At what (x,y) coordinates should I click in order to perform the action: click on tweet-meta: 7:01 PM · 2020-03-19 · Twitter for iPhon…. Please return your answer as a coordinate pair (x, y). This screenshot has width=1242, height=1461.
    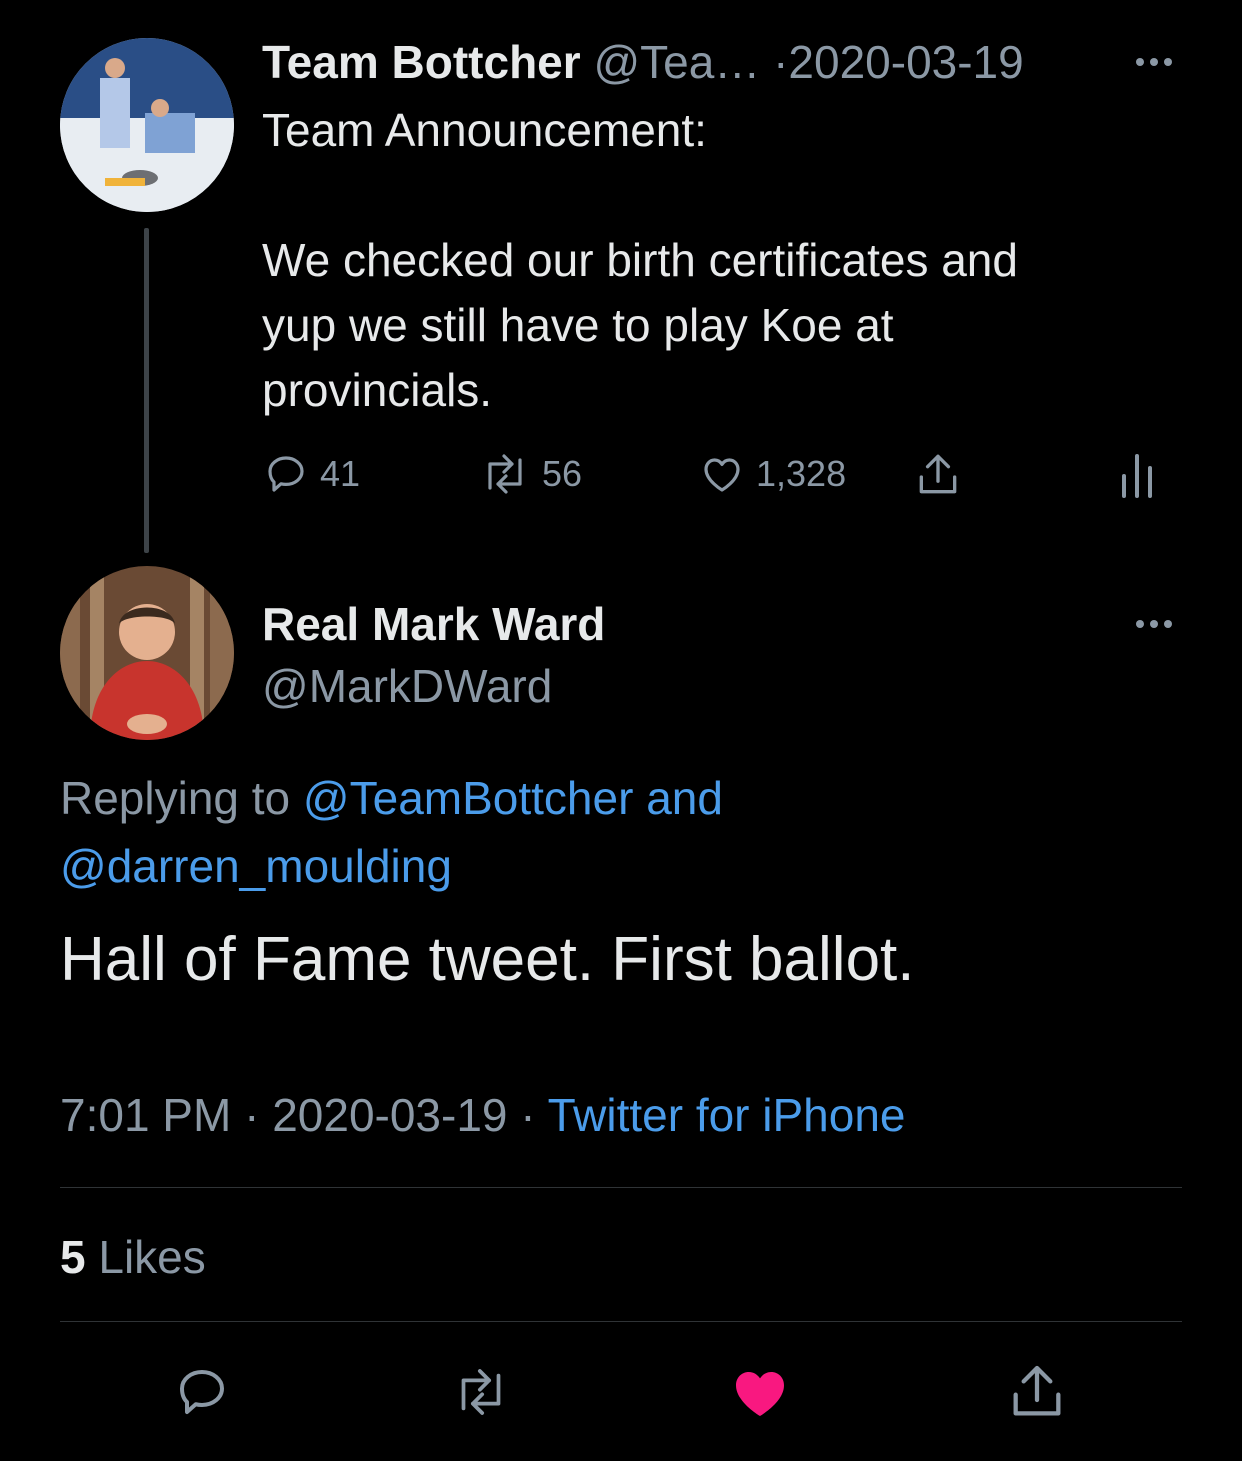
    Looking at the image, I should click on (483, 1115).